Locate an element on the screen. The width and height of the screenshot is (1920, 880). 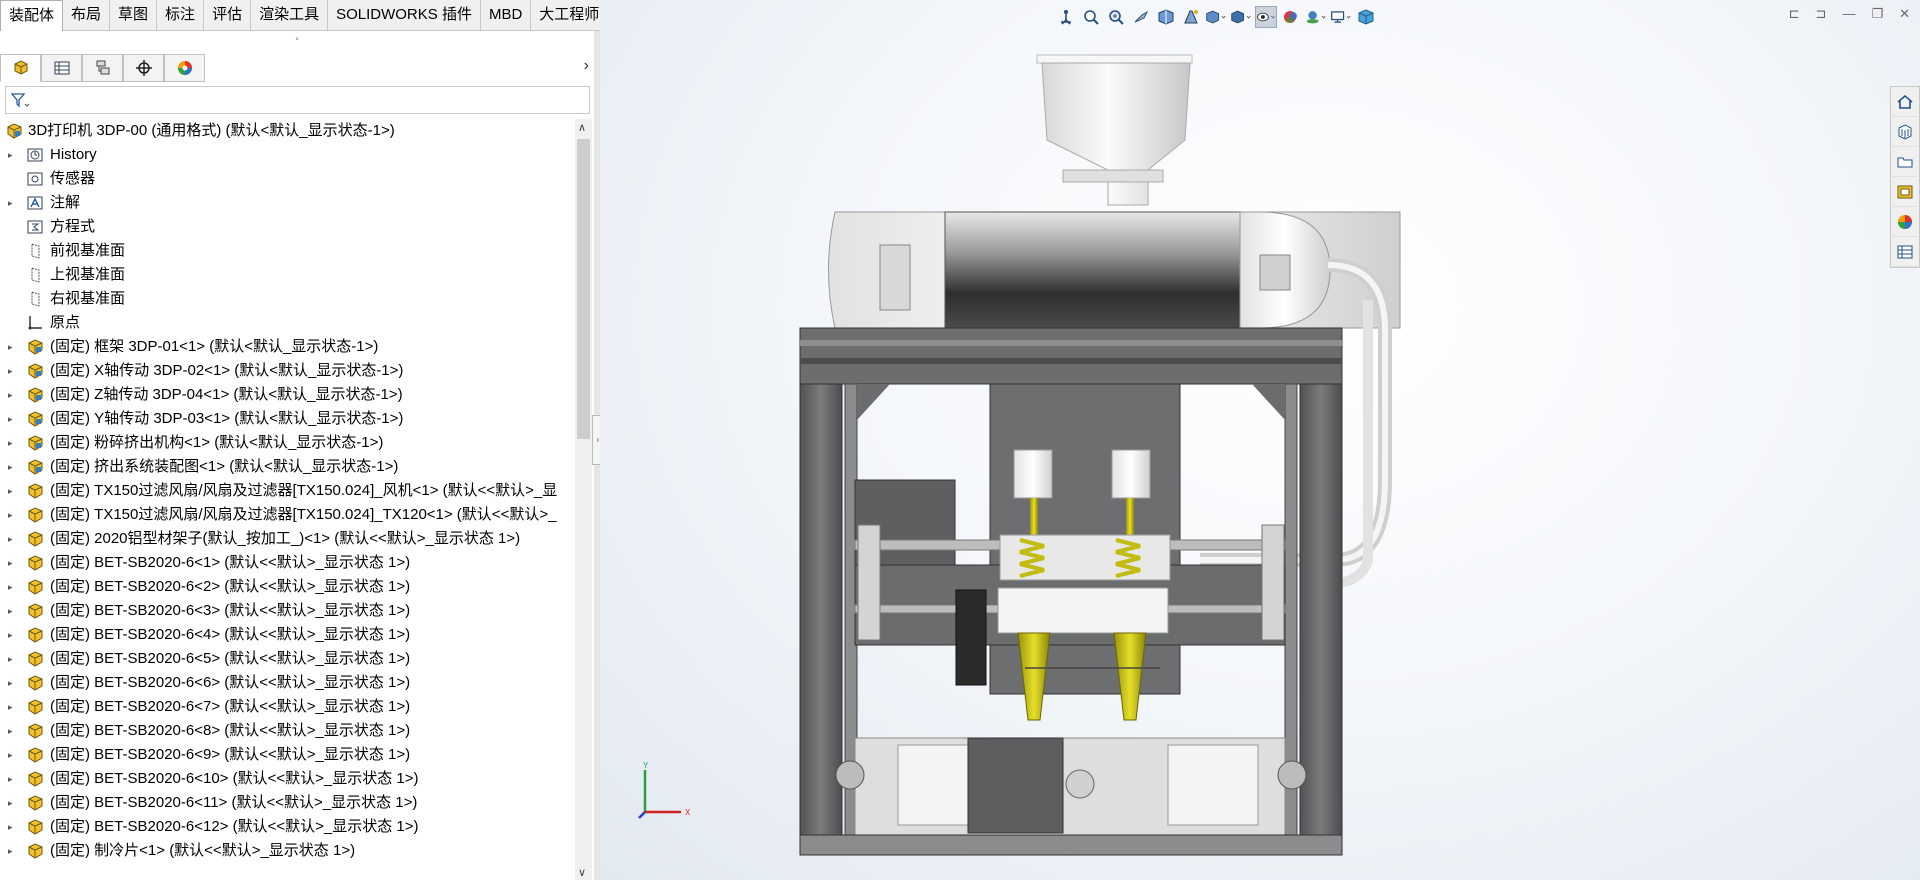
triad-y-label: Y is located at coordinates (646, 765).